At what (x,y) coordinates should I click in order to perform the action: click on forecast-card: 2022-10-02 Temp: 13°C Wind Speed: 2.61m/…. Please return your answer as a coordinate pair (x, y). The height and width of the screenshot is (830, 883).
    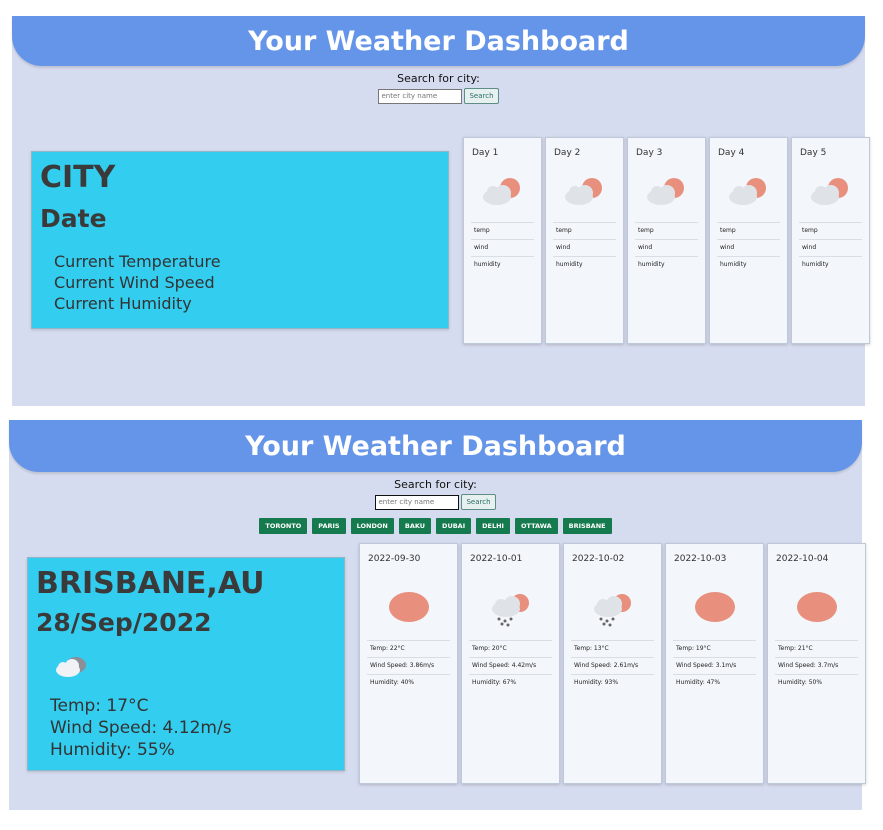
    Looking at the image, I should click on (612, 663).